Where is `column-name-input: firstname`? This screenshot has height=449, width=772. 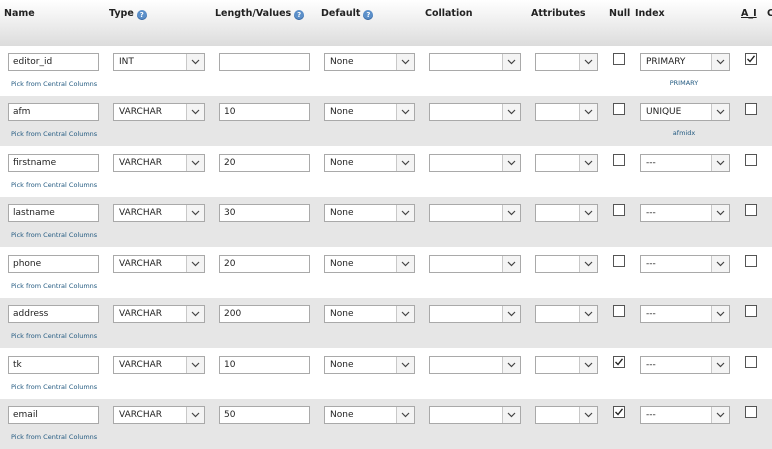 column-name-input: firstname is located at coordinates (53, 163).